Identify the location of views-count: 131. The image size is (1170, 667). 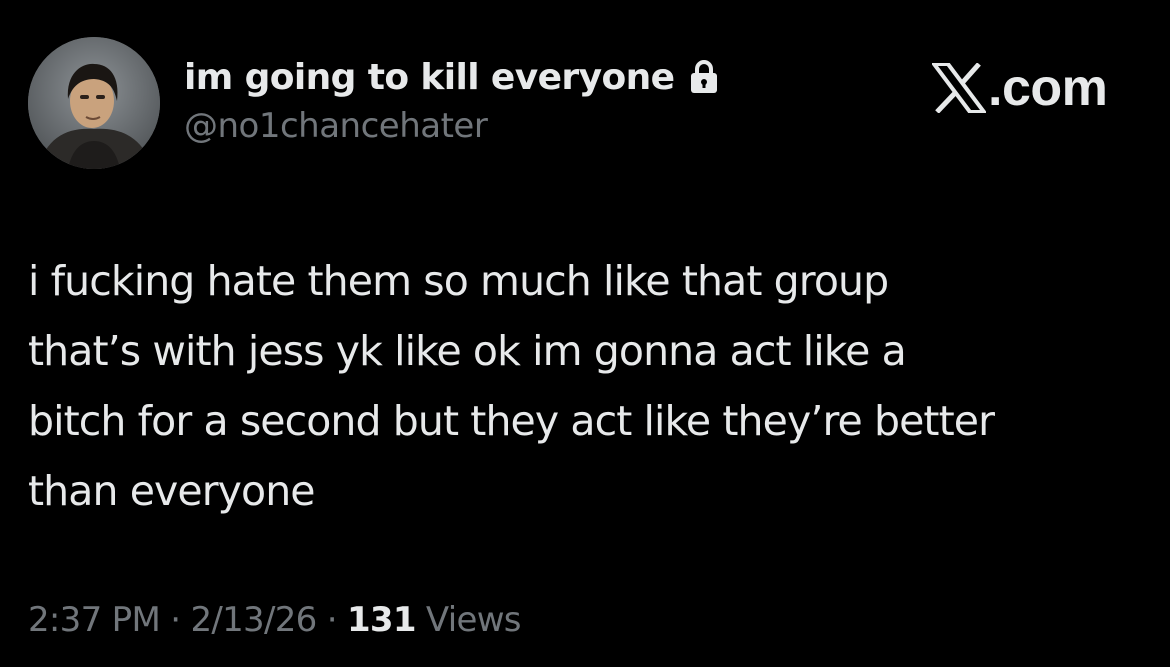
(382, 620).